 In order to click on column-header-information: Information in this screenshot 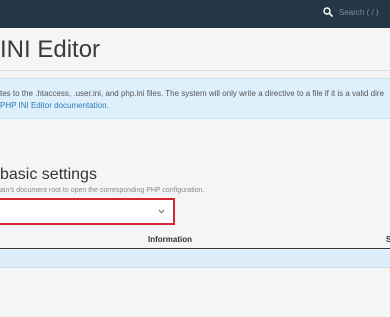, I will do `click(170, 239)`.